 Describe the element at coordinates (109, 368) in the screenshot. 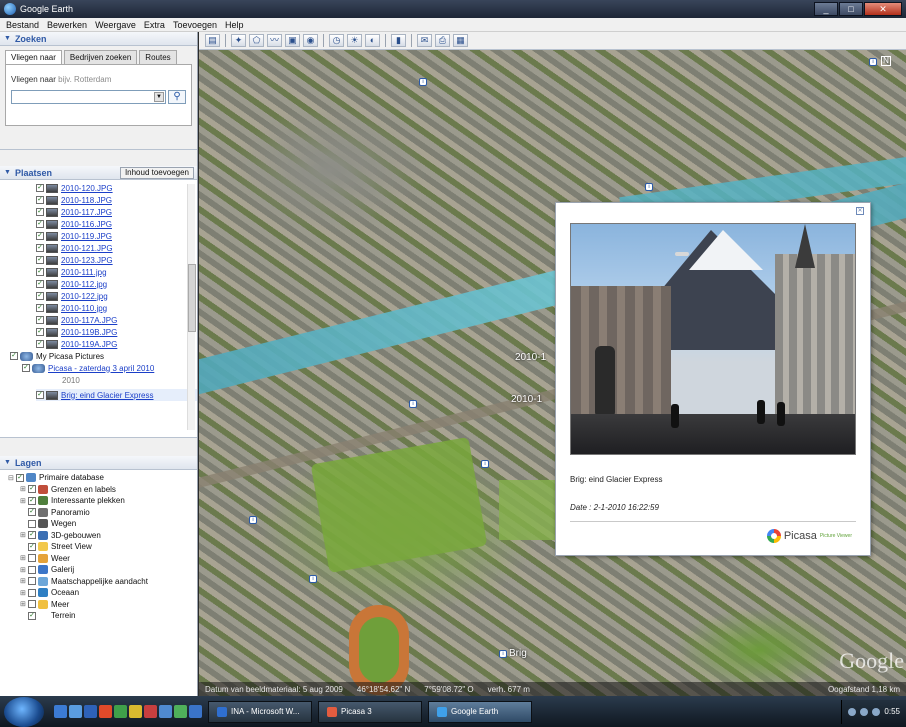

I see `album-row: ✓ Picasa - zaterdag 3 april 2010` at that location.